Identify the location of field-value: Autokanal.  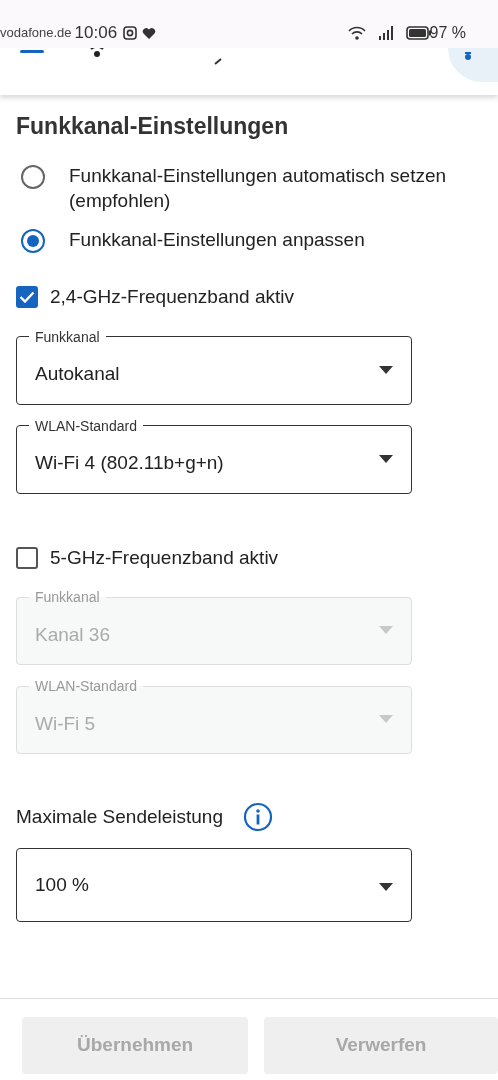
(77, 374).